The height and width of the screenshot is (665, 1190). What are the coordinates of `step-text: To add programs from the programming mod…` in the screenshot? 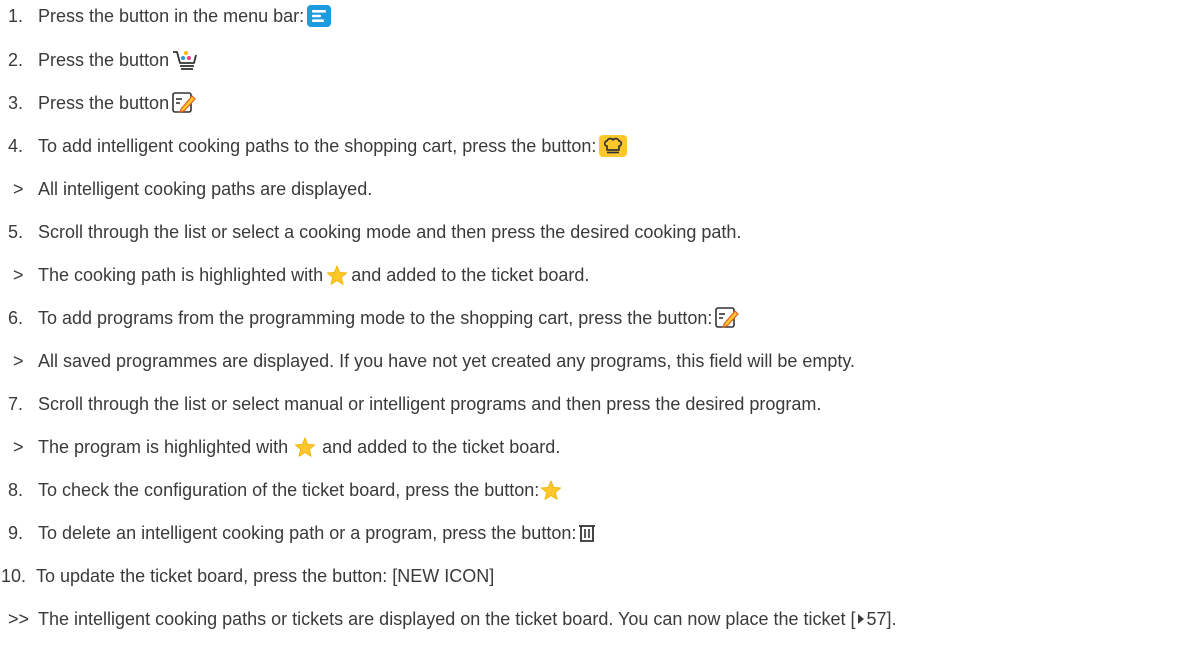 It's located at (375, 318).